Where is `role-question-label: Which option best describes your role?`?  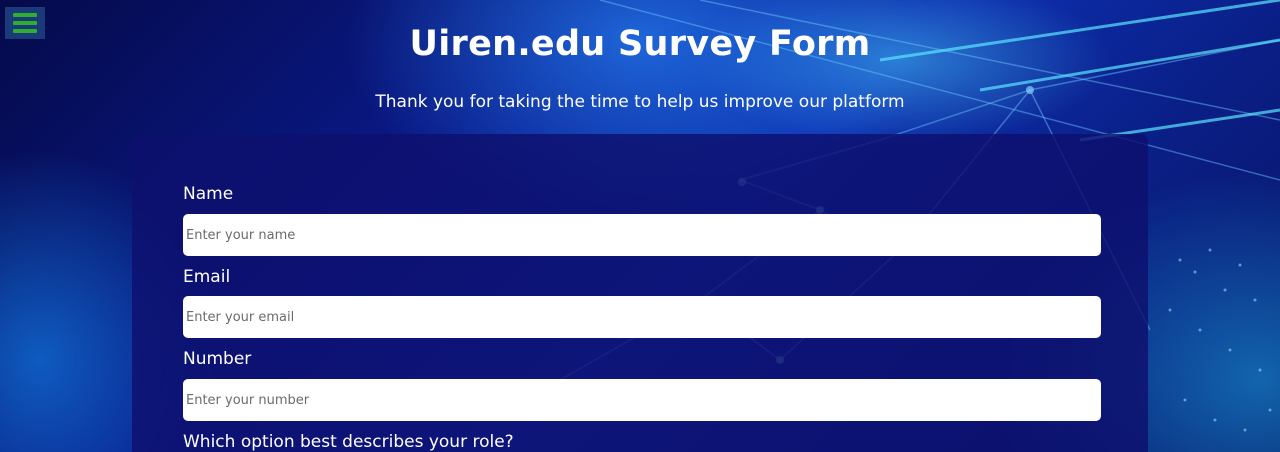
role-question-label: Which option best describes your role? is located at coordinates (348, 442).